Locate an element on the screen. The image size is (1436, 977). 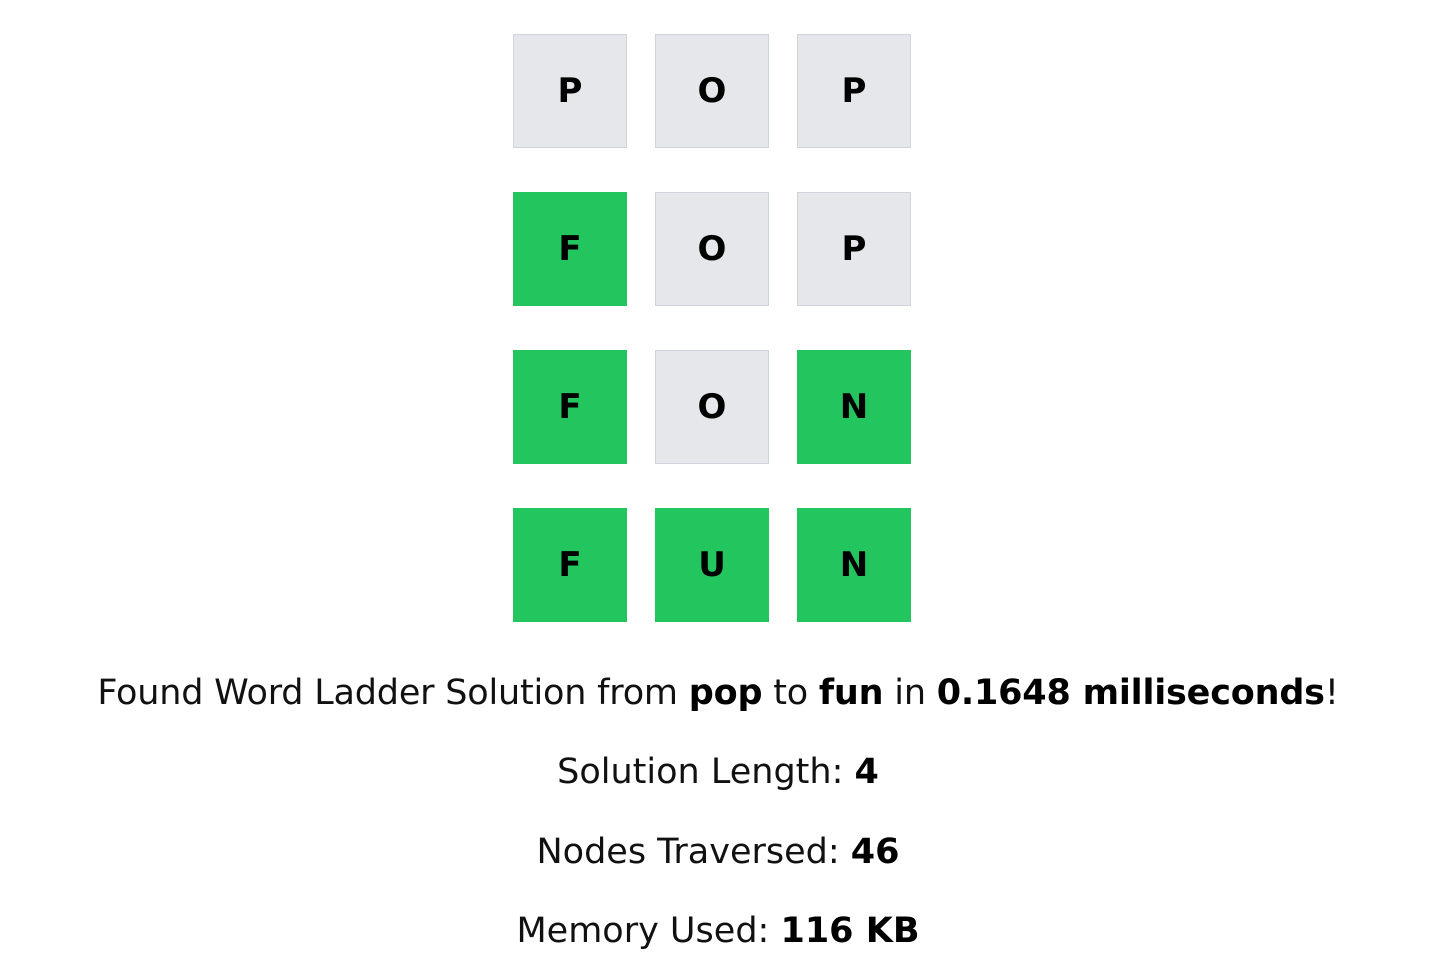
memory-used-value: 116 KB is located at coordinates (850, 931).